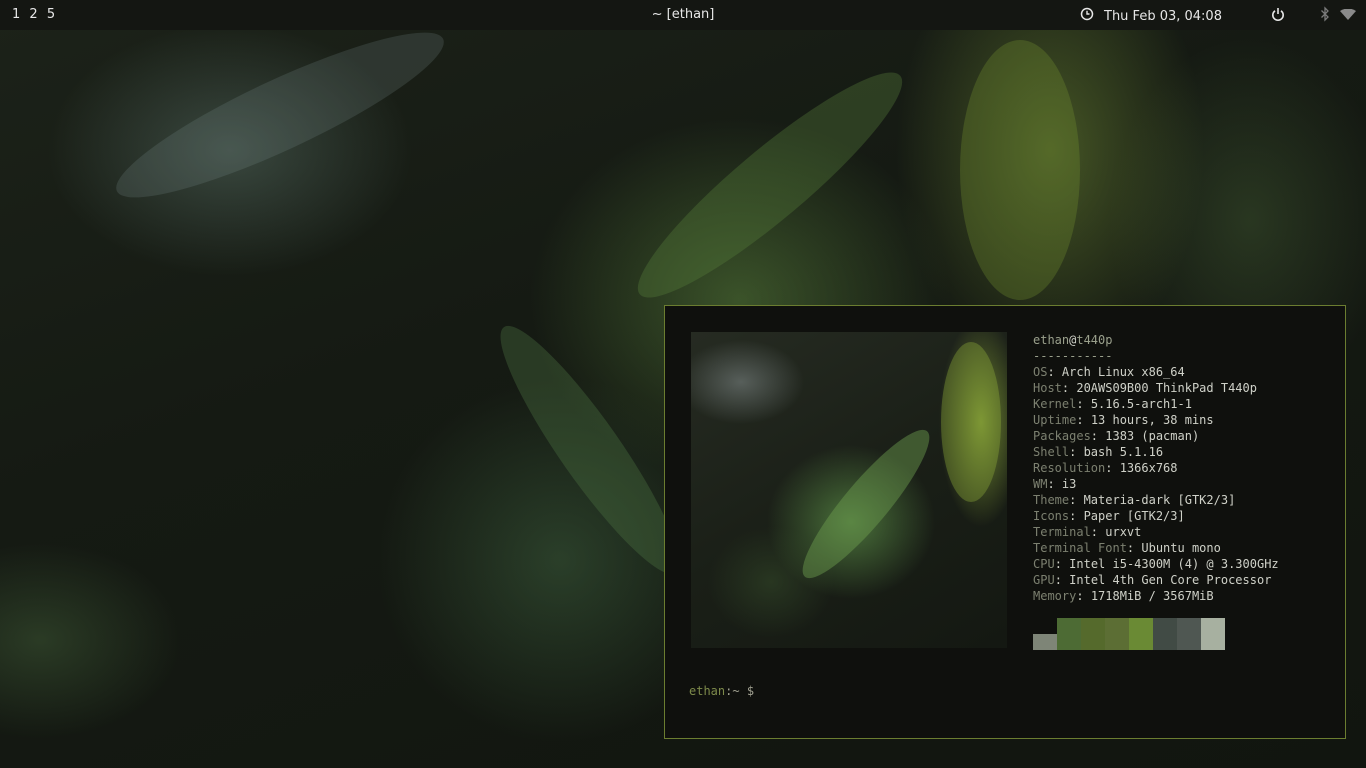  I want to click on info-value: Ubuntu mono, so click(1181, 548).